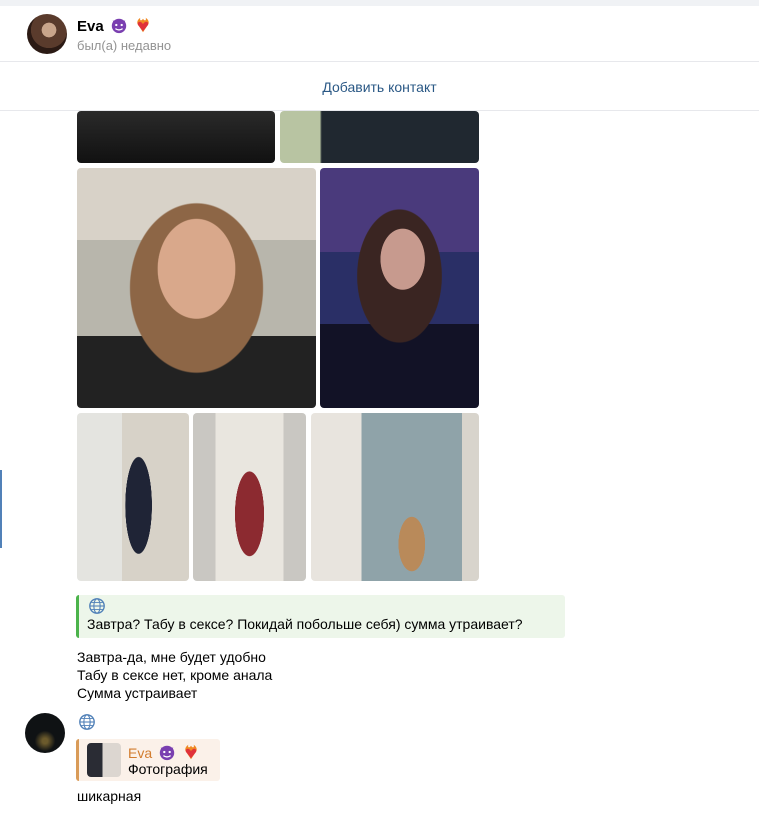  Describe the element at coordinates (1, 509) in the screenshot. I see `scroll-indicator` at that location.